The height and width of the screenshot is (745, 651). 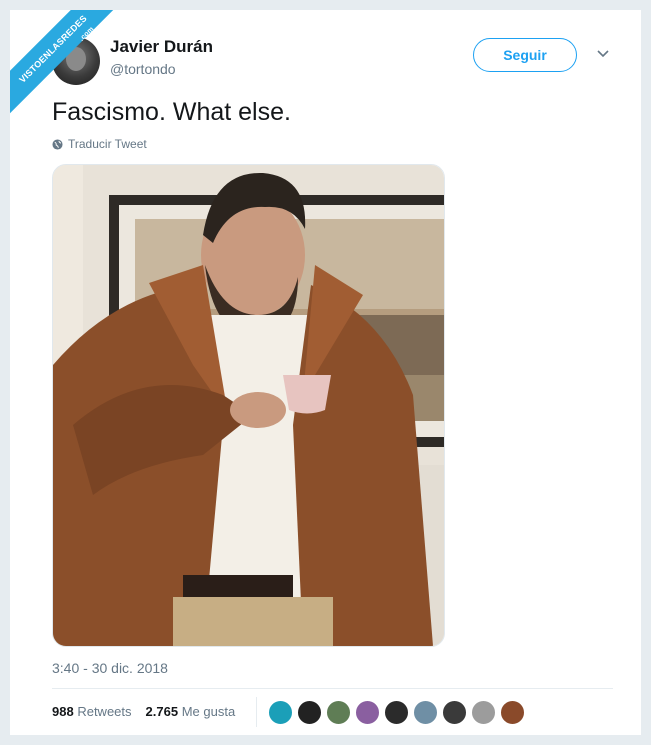 What do you see at coordinates (57, 144) in the screenshot?
I see `globe-icon` at bounding box center [57, 144].